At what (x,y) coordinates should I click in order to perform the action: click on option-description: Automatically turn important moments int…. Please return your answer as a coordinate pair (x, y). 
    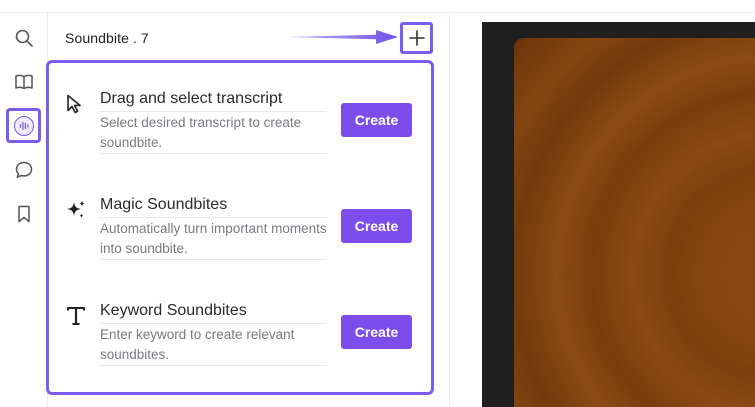
    Looking at the image, I should click on (213, 238).